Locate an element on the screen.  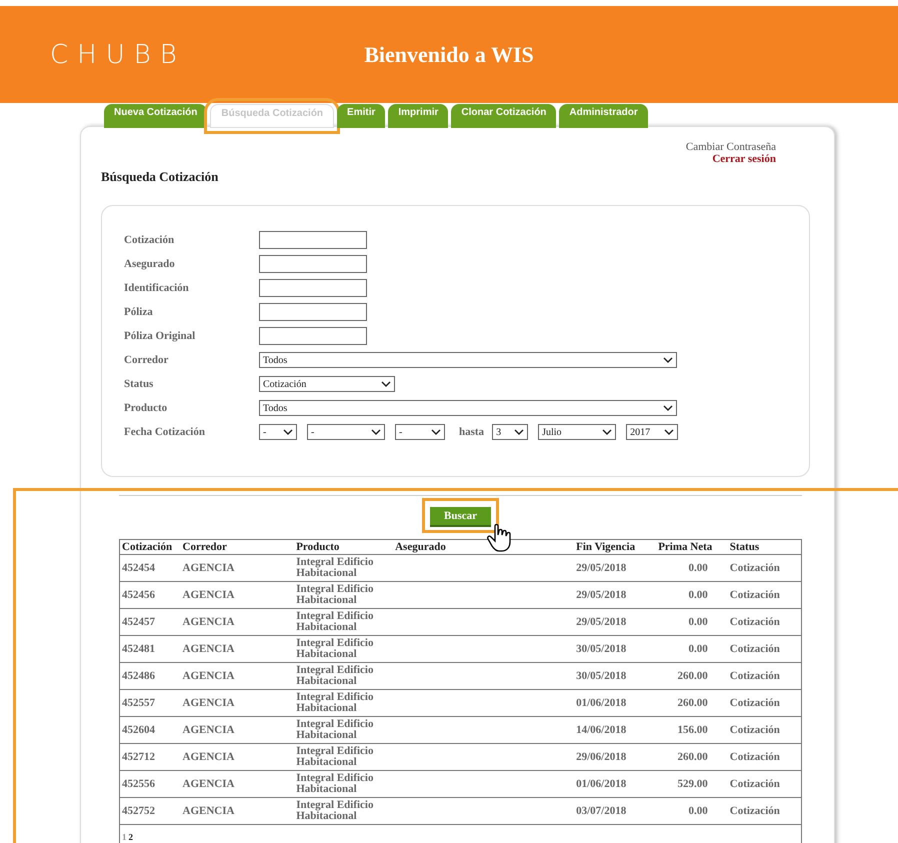
section-title: Búsqueda Cotización is located at coordinates (160, 177).